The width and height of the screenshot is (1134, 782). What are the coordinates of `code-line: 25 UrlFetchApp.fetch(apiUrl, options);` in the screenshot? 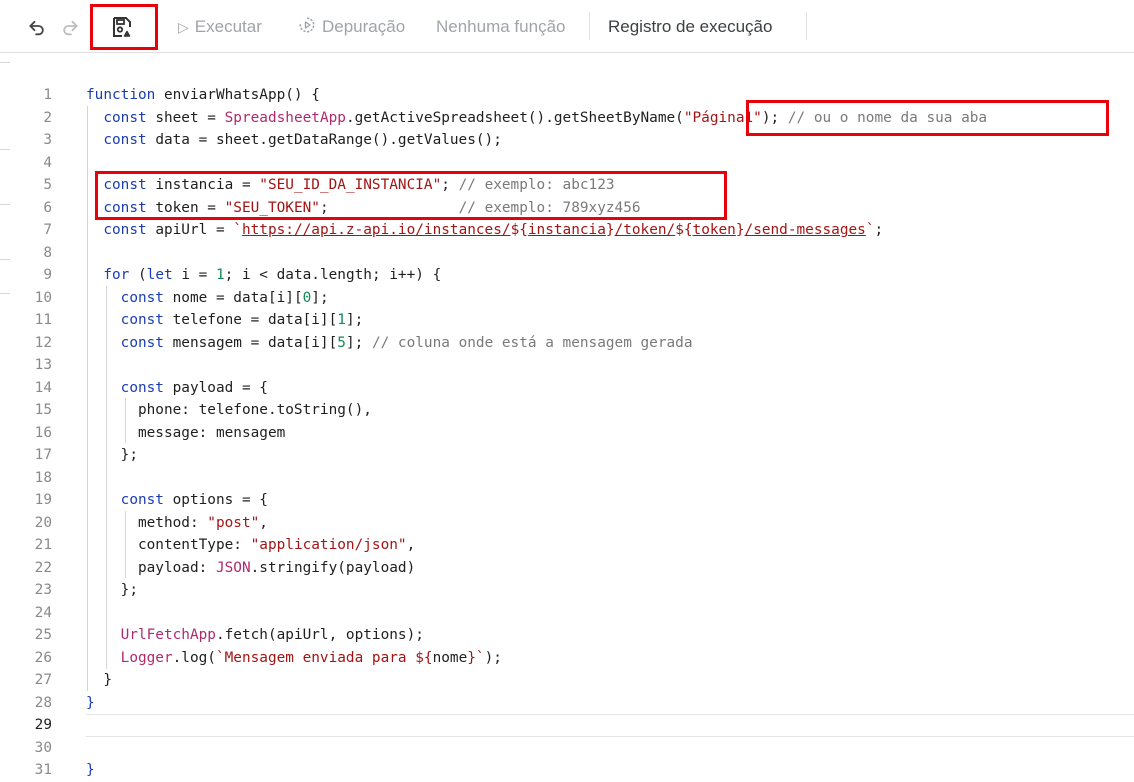 It's located at (229, 635).